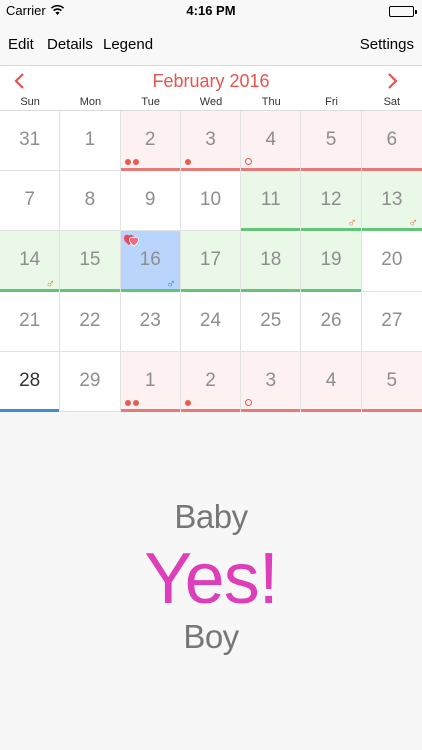  Describe the element at coordinates (392, 102) in the screenshot. I see `weekday-label: Sat` at that location.